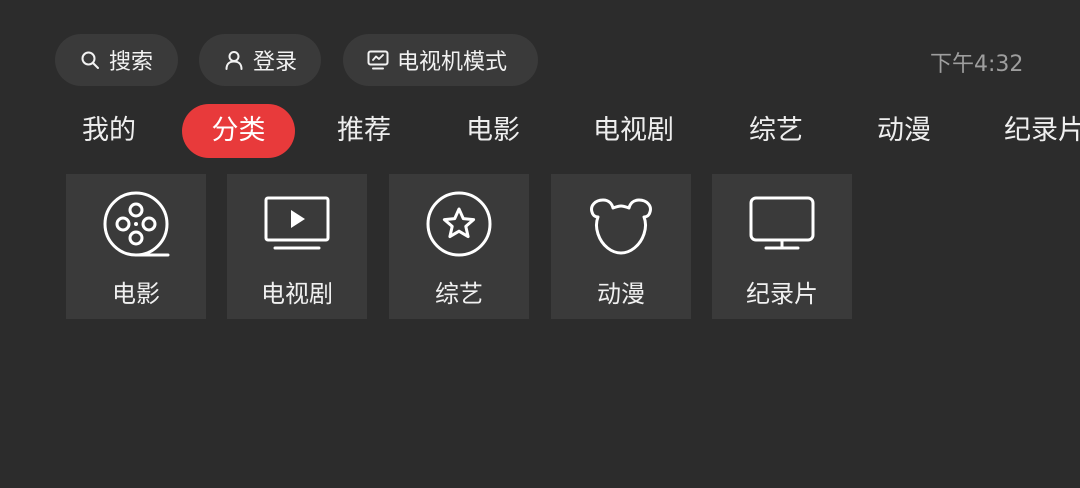  I want to click on tab-mine: 我的, so click(109, 131).